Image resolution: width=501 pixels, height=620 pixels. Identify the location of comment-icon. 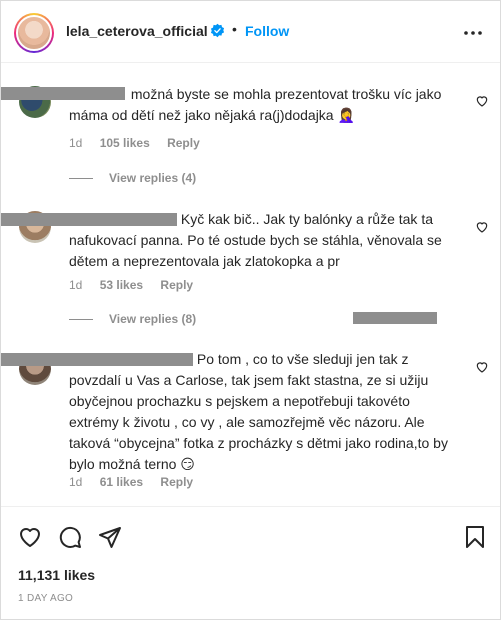
(70, 537).